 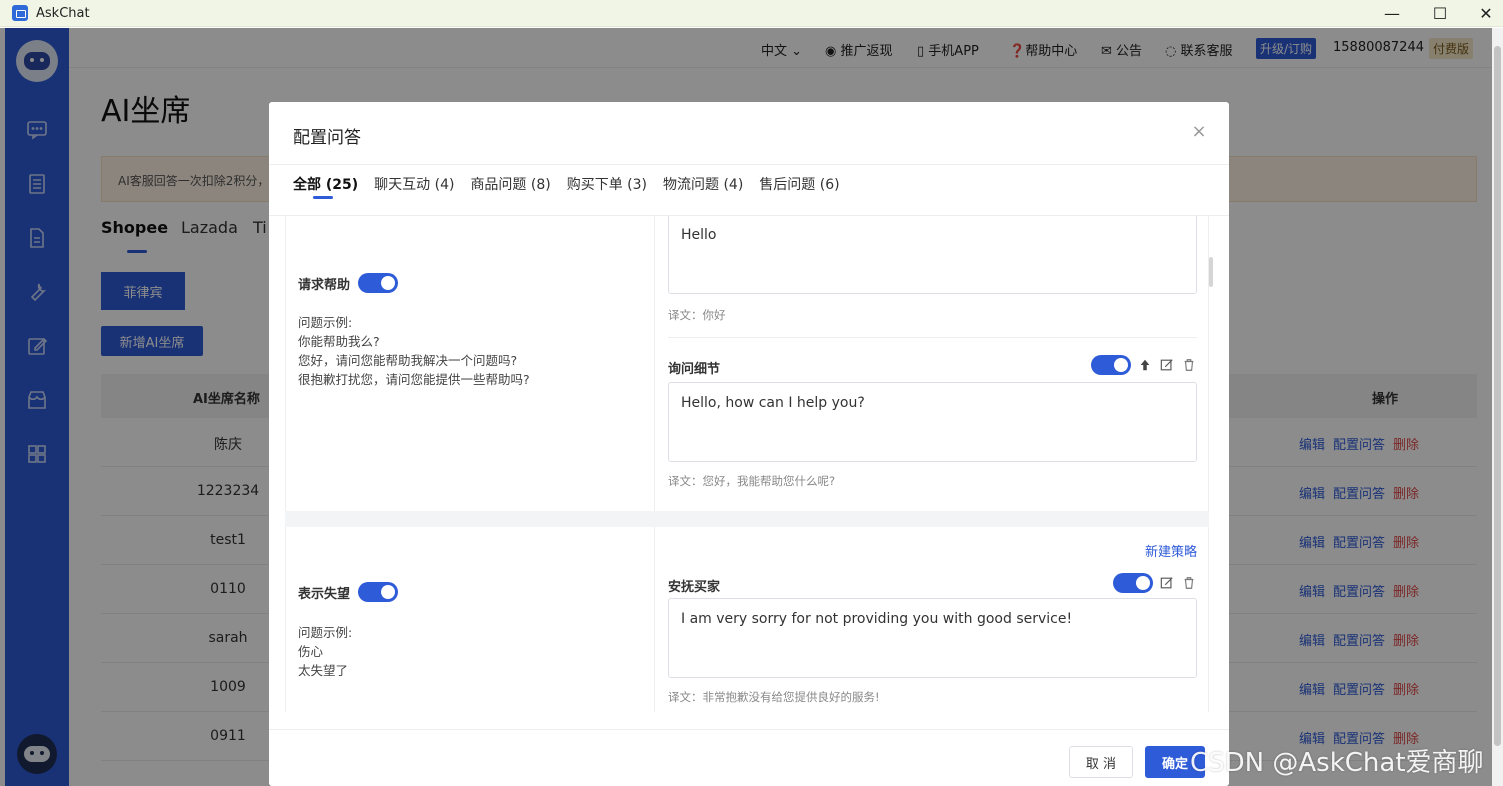 I want to click on minimize-button: —, so click(x=1392, y=13).